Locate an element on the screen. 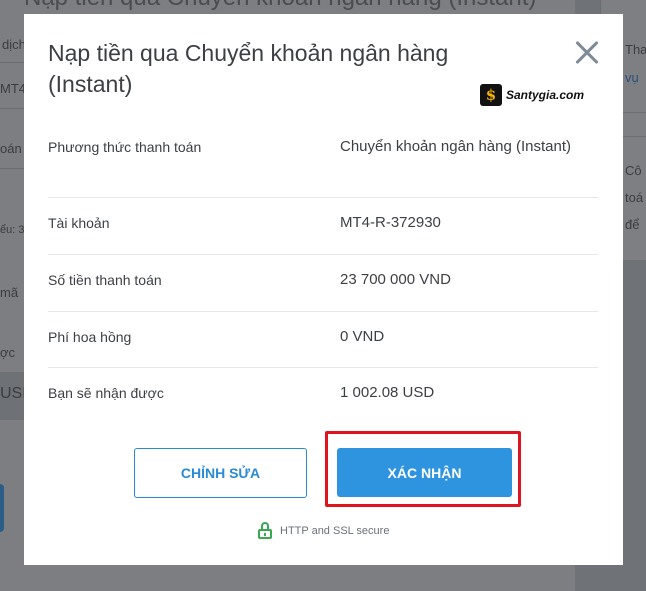 This screenshot has height=591, width=646. background-fragment: Tha is located at coordinates (635, 49).